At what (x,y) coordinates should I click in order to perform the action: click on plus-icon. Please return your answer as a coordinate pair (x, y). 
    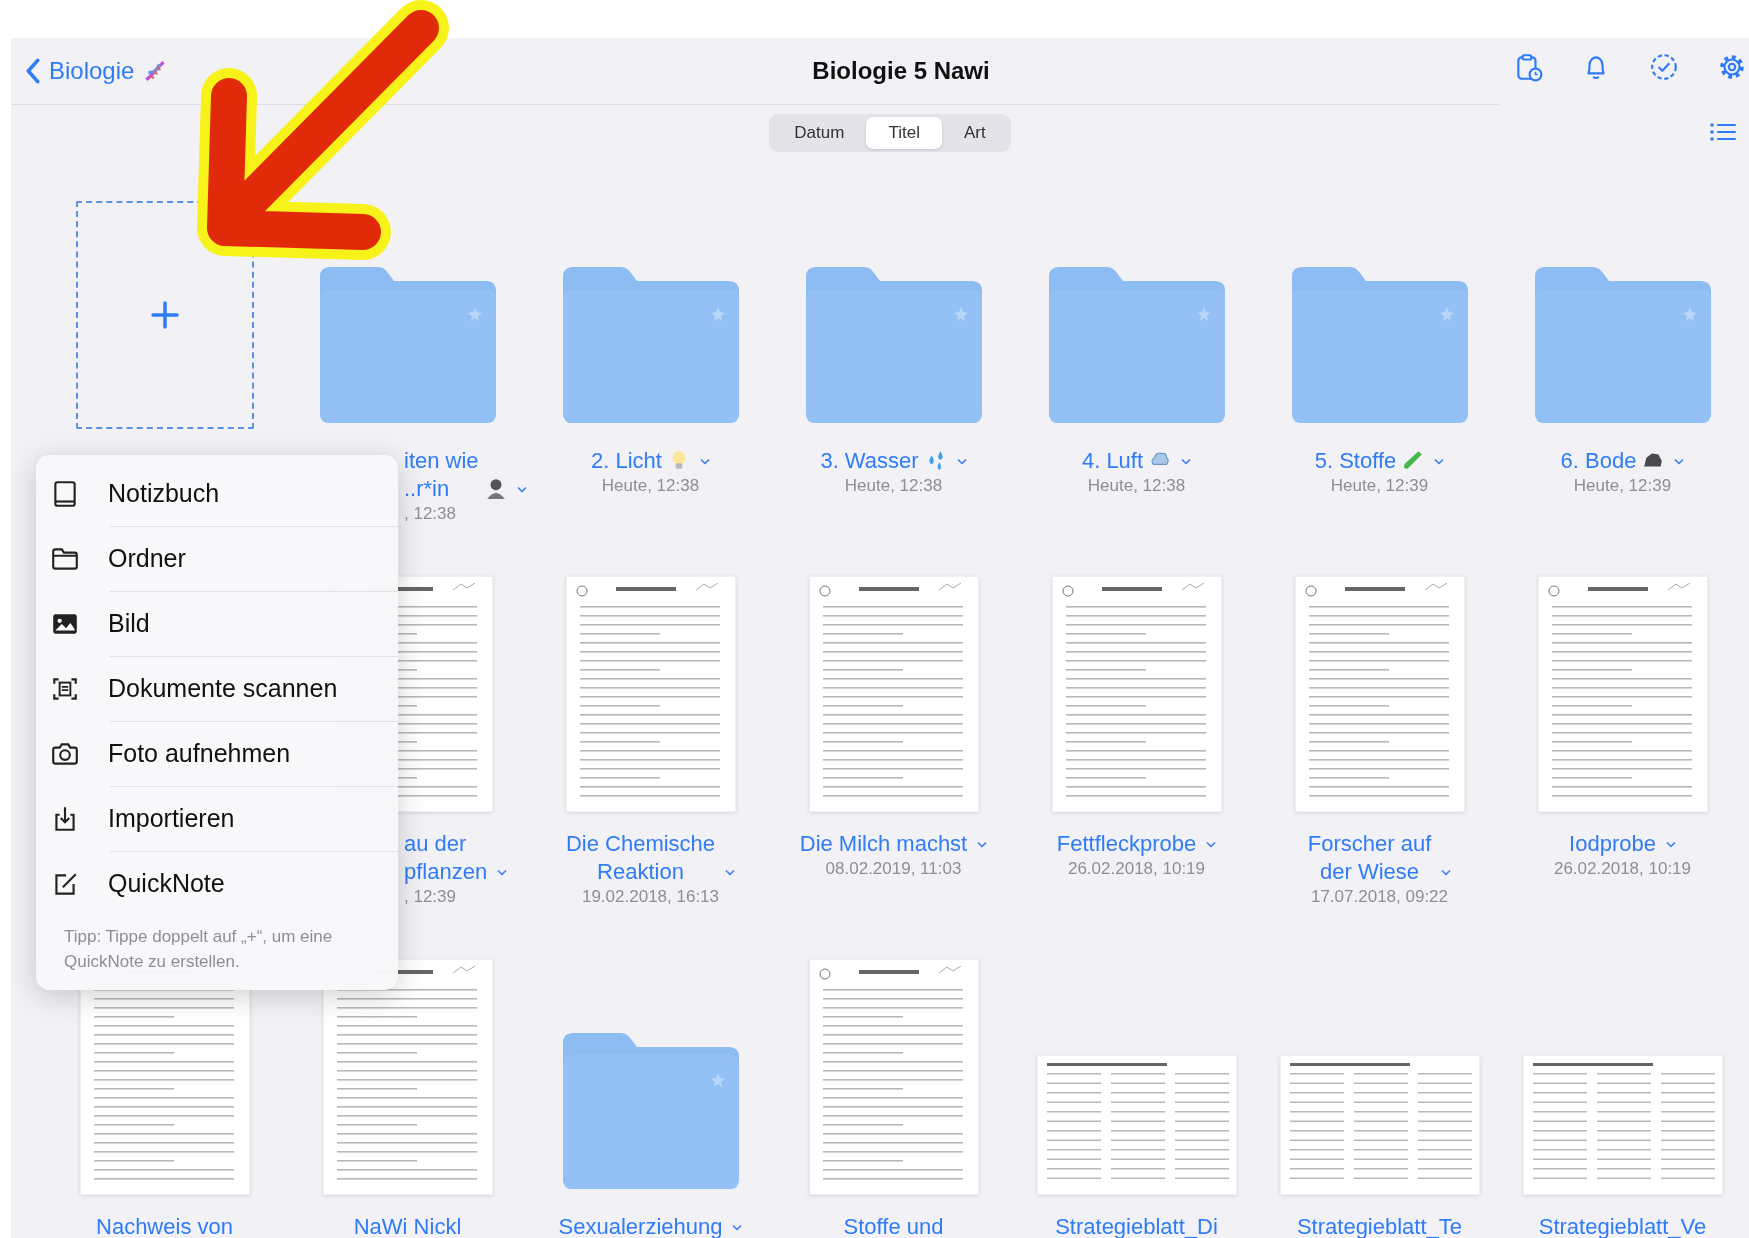
    Looking at the image, I should click on (164, 315).